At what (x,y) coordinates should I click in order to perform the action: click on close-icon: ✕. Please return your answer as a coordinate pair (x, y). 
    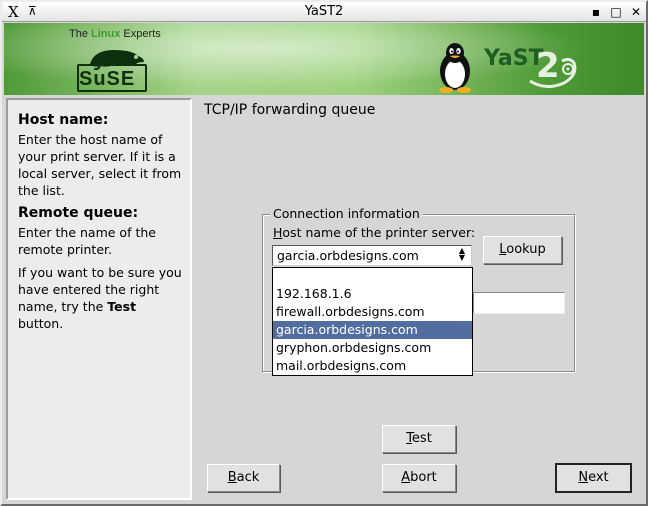
    Looking at the image, I should click on (636, 12).